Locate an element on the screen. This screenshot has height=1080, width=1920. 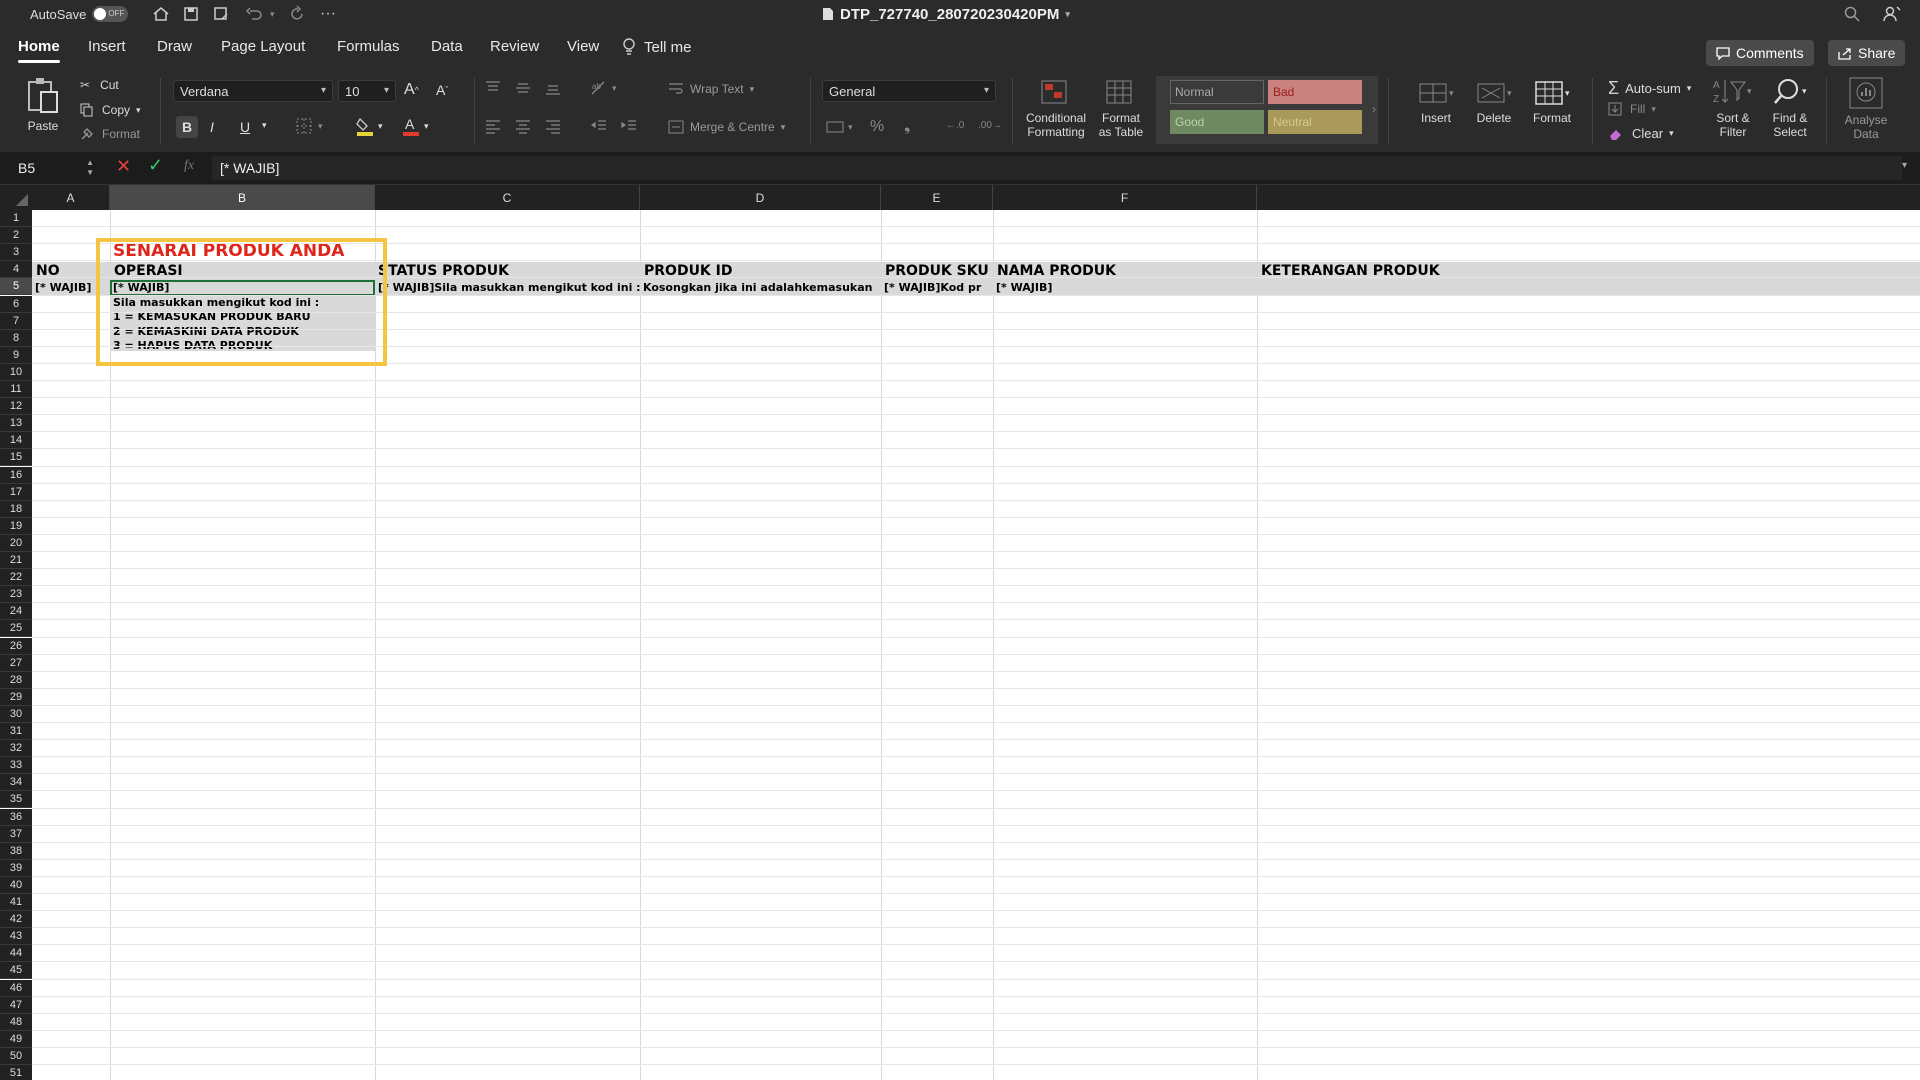
row-header-37: 37 is located at coordinates (16, 834).